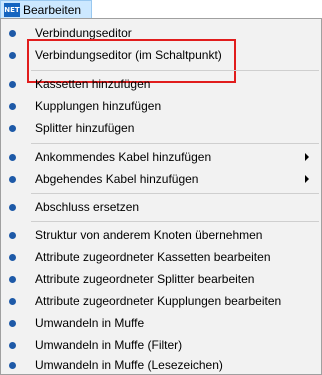 The image size is (322, 375). Describe the element at coordinates (161, 207) in the screenshot. I see `menu-item-abschluss-ersetzen: Abschluss ersetzen` at that location.